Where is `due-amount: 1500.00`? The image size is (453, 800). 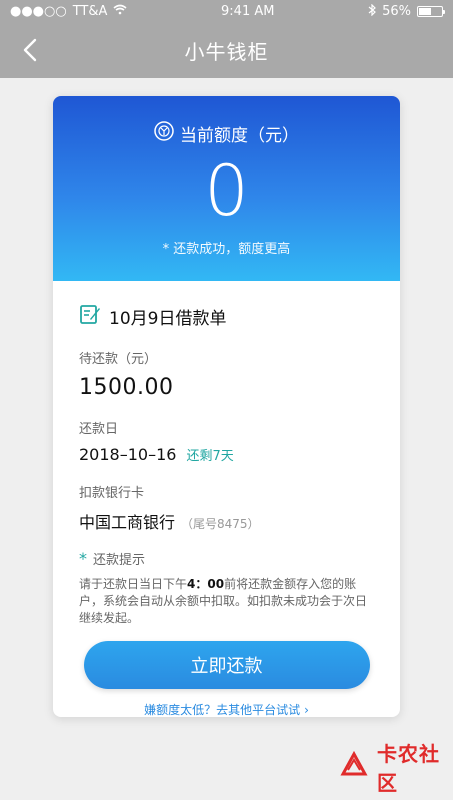 due-amount: 1500.00 is located at coordinates (126, 387).